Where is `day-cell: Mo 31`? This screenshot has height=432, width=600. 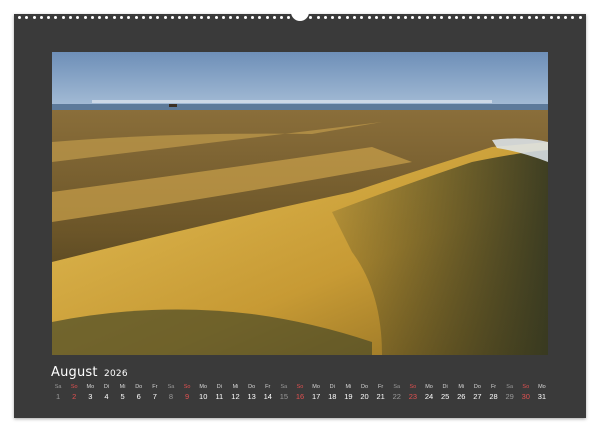 day-cell: Mo 31 is located at coordinates (542, 394).